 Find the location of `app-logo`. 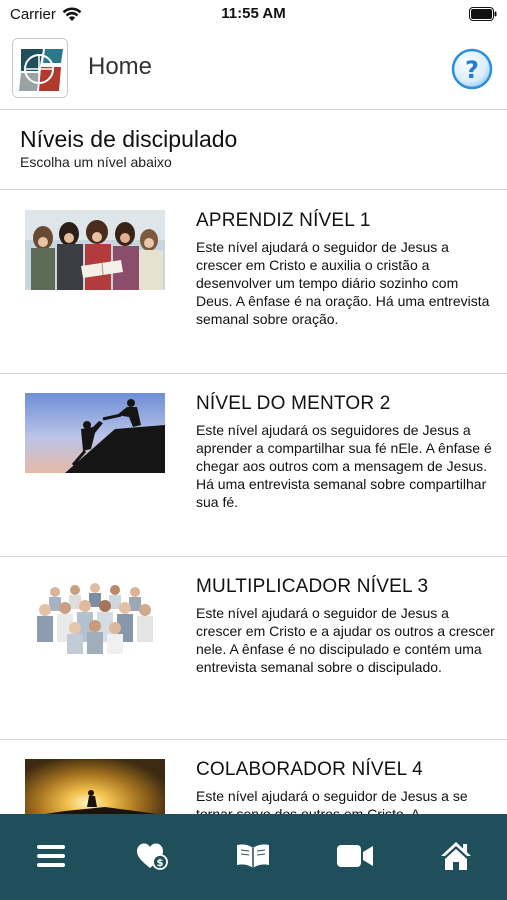

app-logo is located at coordinates (40, 68).